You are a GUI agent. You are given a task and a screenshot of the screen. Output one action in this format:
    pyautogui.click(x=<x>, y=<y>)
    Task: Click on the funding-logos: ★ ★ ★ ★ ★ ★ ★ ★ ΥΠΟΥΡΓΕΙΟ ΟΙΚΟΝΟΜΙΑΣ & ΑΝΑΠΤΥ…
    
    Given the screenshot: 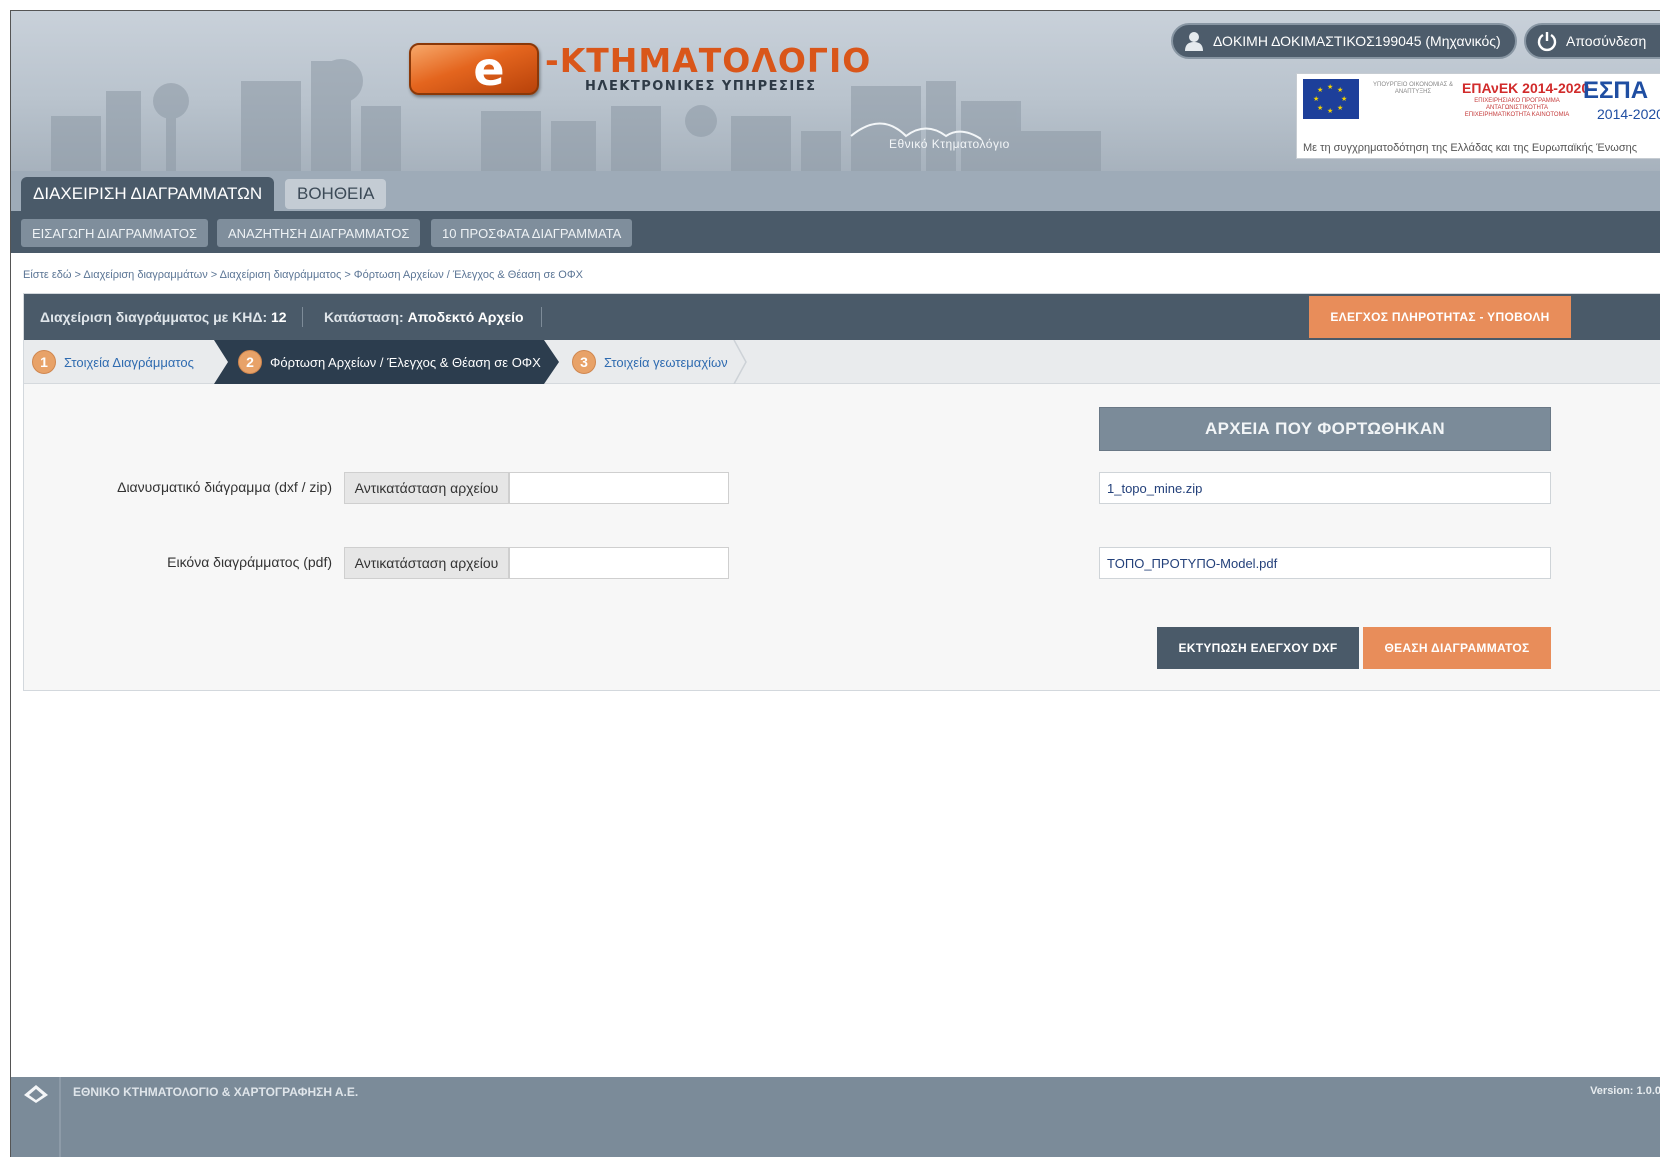 What is the action you would take?
    pyautogui.click(x=1478, y=116)
    